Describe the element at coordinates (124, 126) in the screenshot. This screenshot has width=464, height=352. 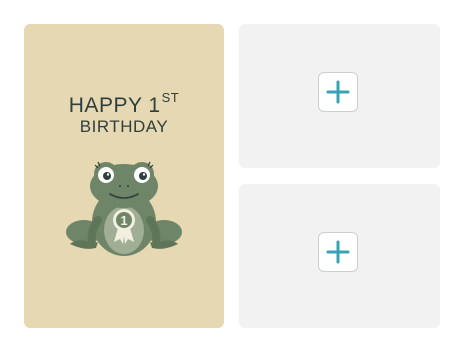
I see `card-title-line2: BIRTHDAY` at that location.